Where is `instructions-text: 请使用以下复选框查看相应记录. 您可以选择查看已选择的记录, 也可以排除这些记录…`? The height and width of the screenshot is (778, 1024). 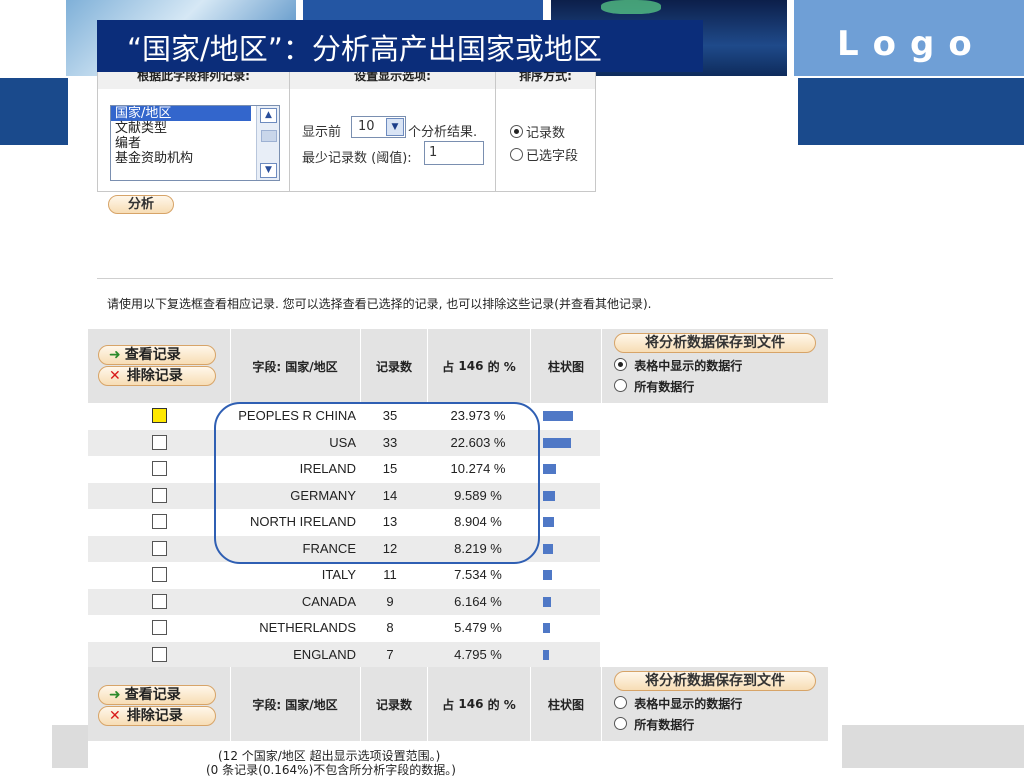 instructions-text: 请使用以下复选框查看相应记录. 您可以选择查看已选择的记录, 也可以排除这些记录… is located at coordinates (379, 304).